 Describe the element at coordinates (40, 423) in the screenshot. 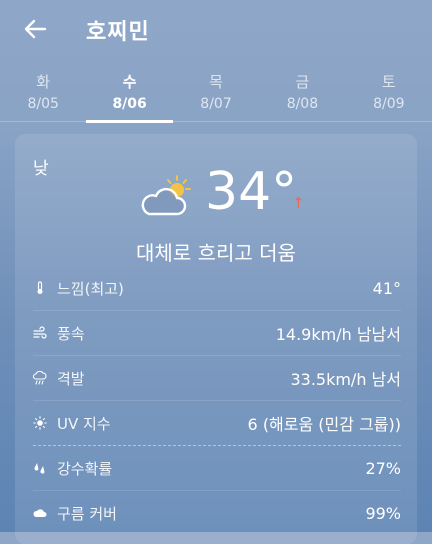

I see `sun-uv-icon` at that location.